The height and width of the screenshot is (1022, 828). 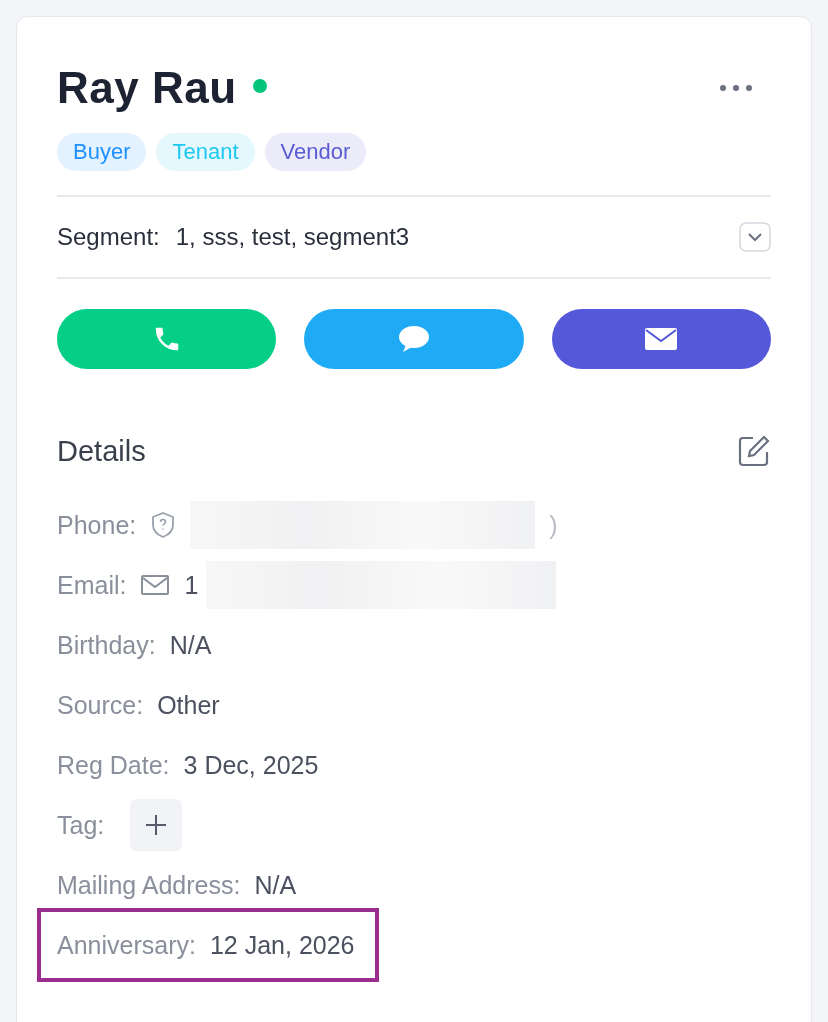 I want to click on role-tag: Tenant, so click(x=205, y=152).